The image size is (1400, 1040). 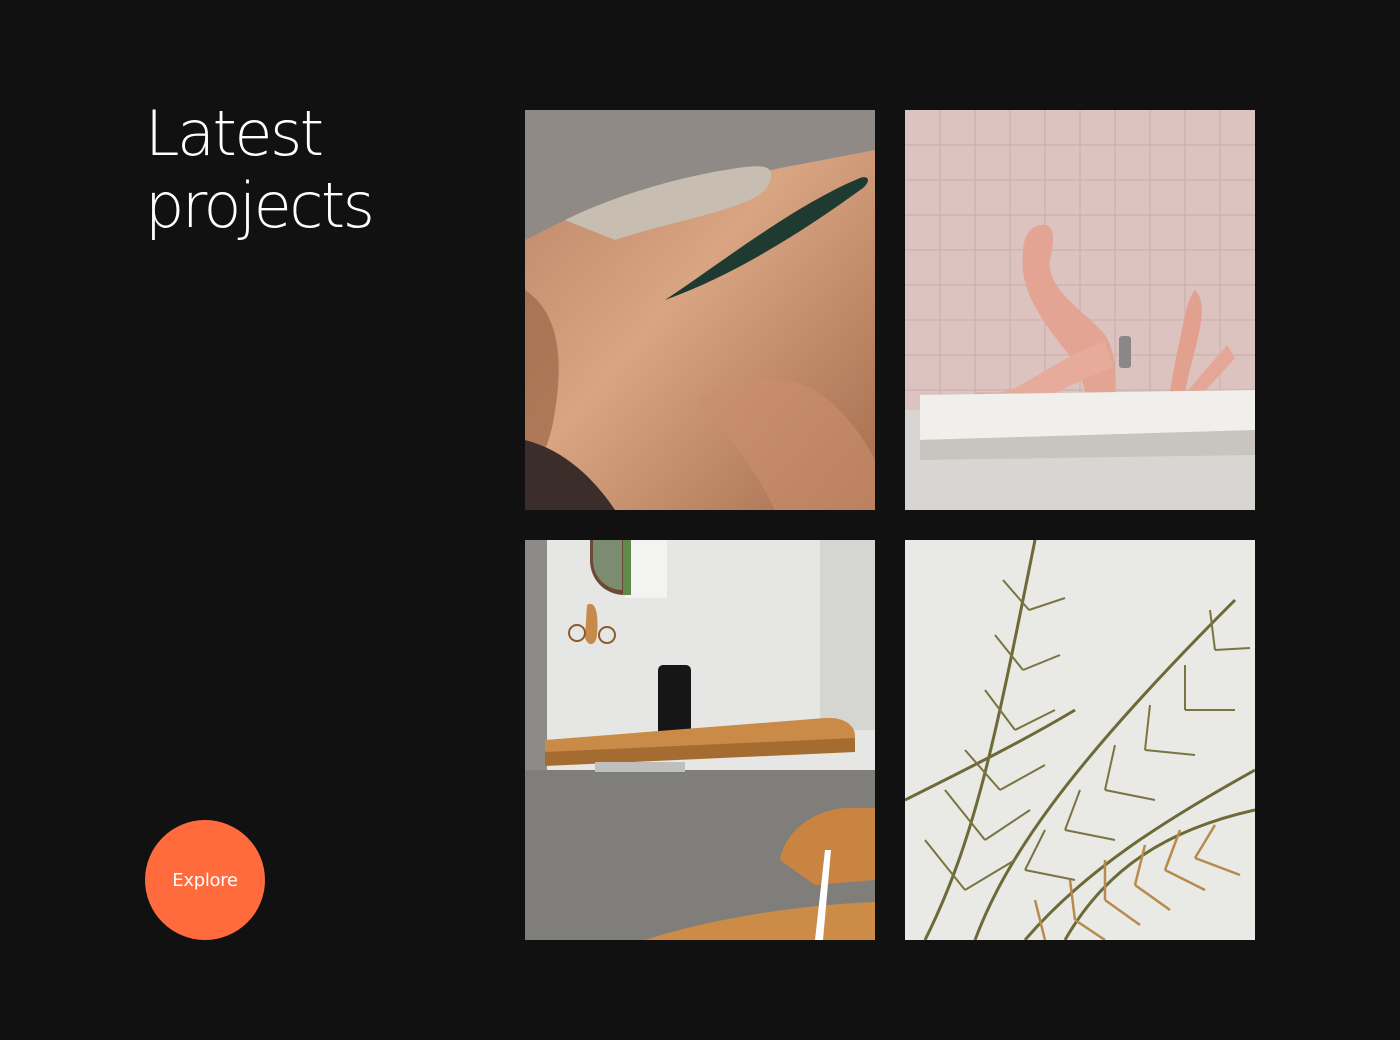 I want to click on desk-shelf-image, so click(x=700, y=740).